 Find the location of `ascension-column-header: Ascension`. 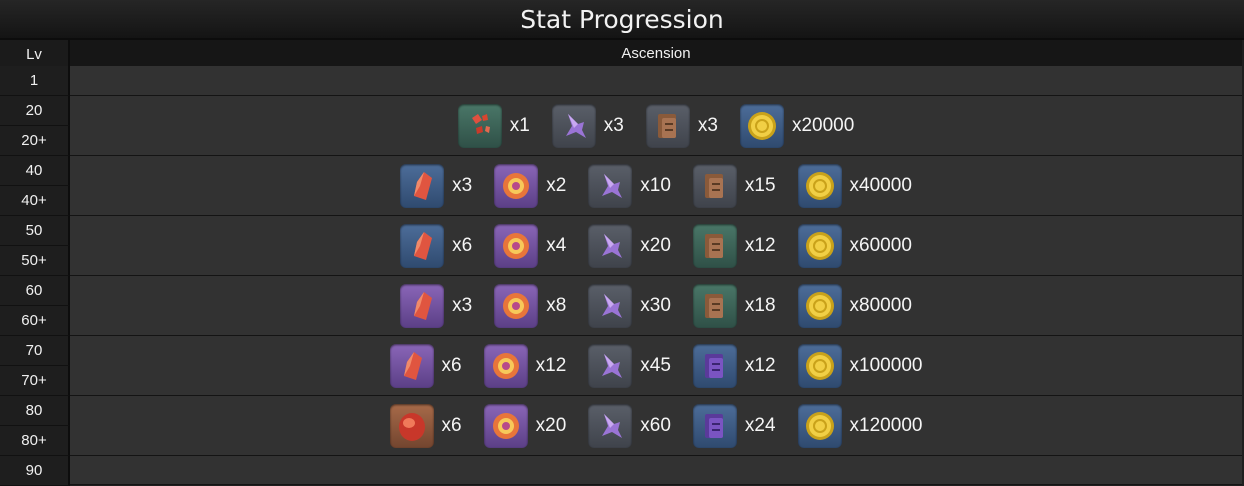

ascension-column-header: Ascension is located at coordinates (656, 53).